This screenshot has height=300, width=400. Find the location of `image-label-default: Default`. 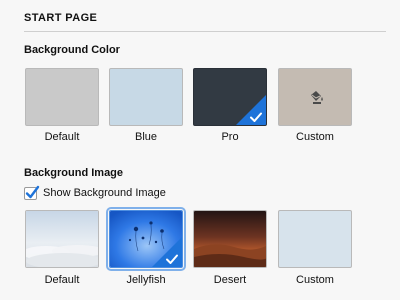

image-label-default: Default is located at coordinates (62, 280).